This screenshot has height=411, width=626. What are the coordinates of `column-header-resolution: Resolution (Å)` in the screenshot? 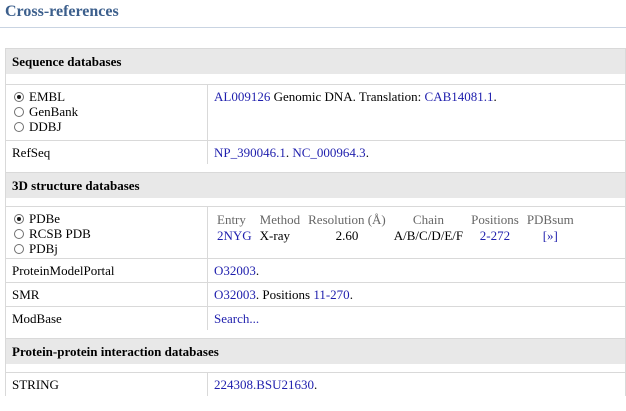 It's located at (347, 219).